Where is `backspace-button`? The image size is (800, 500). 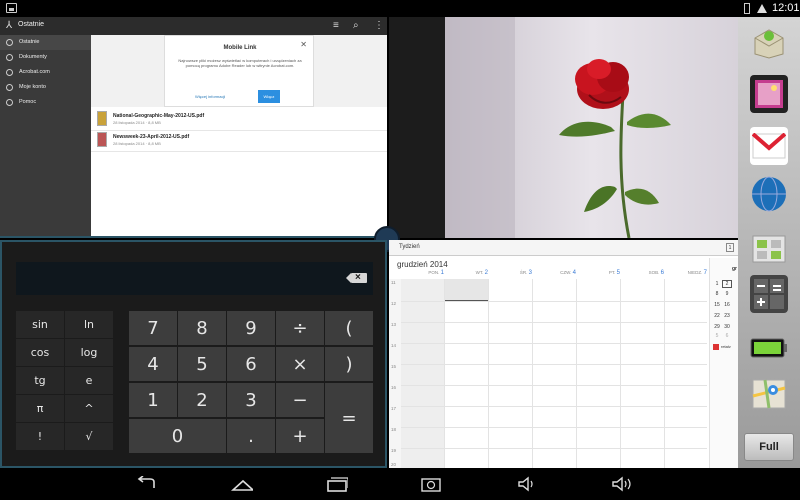
backspace-button is located at coordinates (357, 278).